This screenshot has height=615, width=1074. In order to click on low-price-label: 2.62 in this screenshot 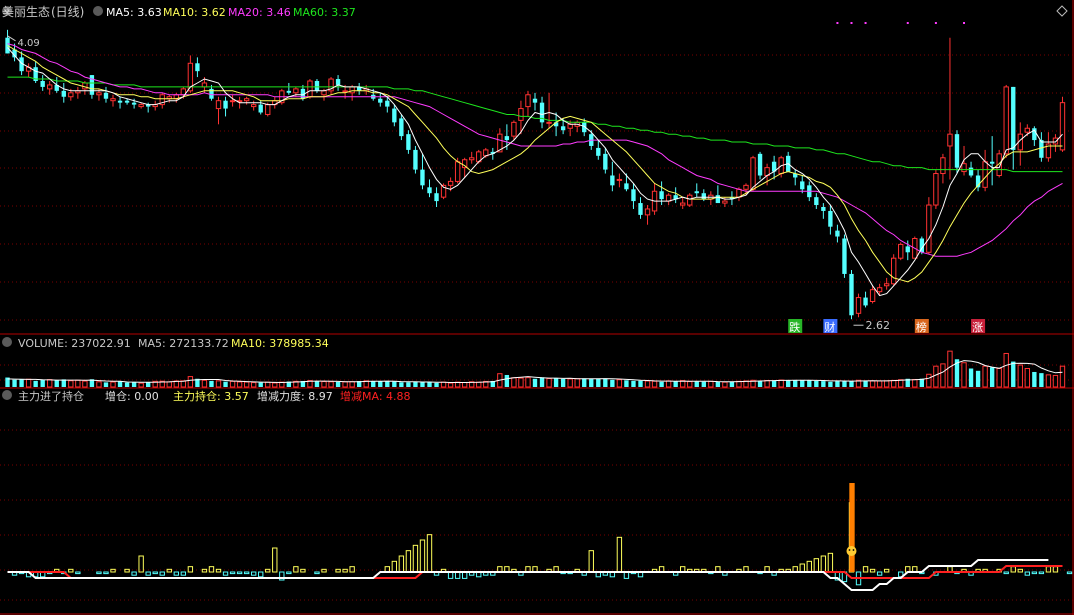, I will do `click(877, 325)`.